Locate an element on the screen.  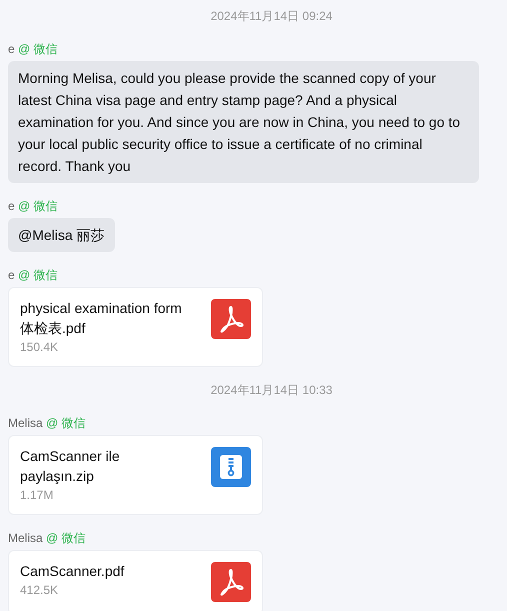
file-card: CamScanner.pdf 412.5K is located at coordinates (135, 580).